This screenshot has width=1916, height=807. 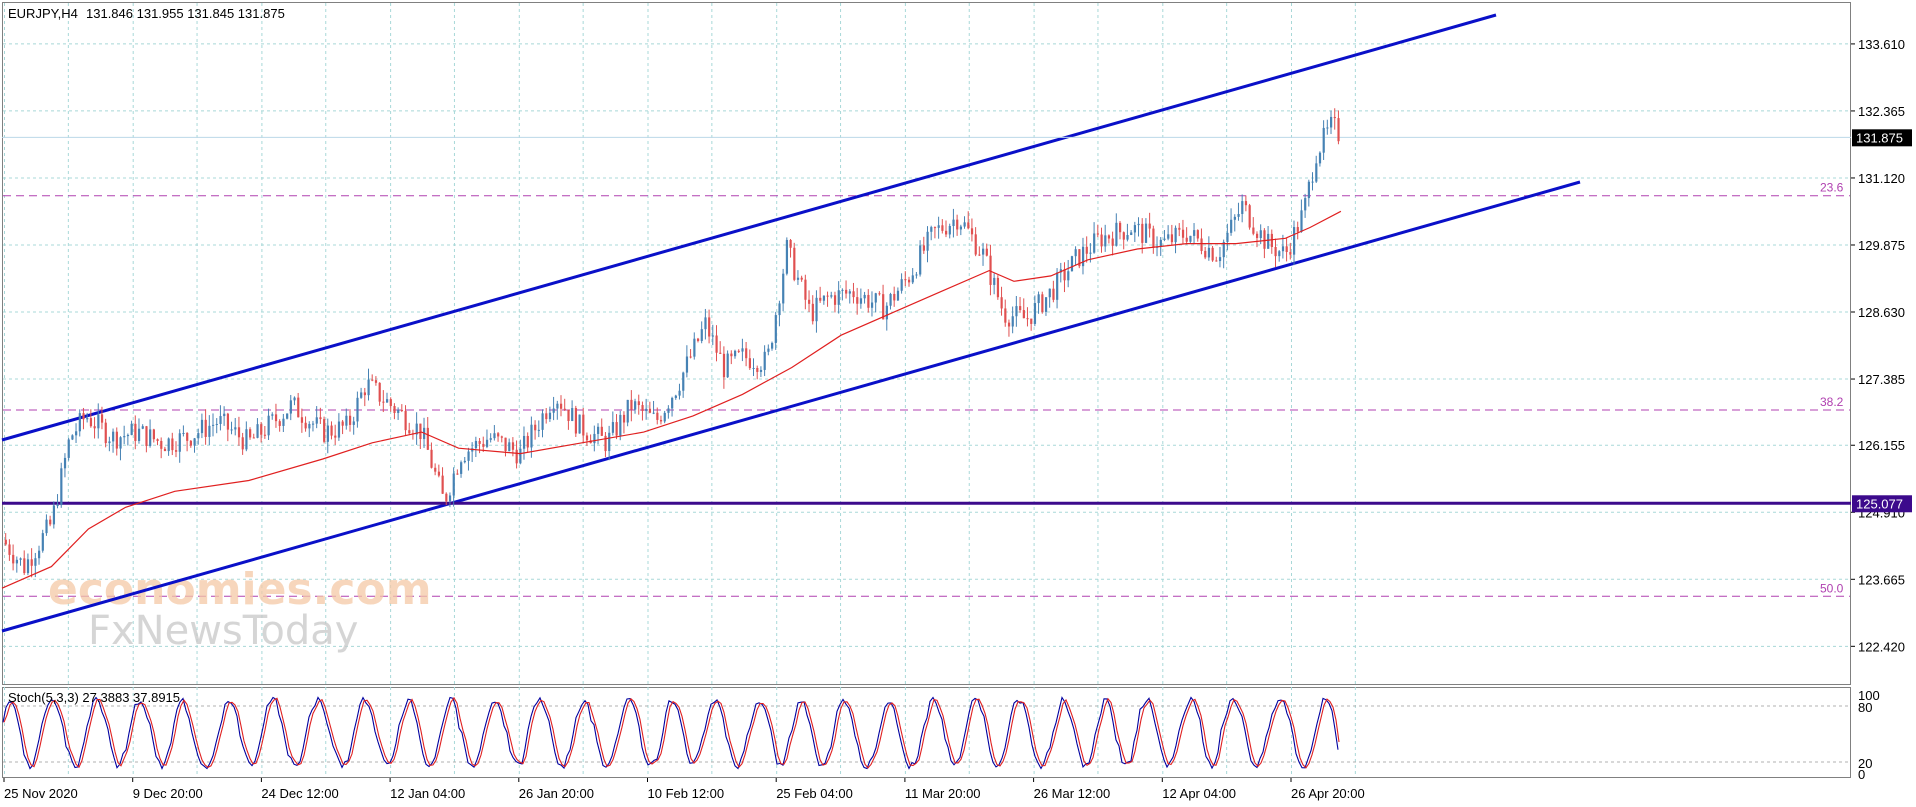 What do you see at coordinates (185, 13) in the screenshot?
I see `ohlc-values: 131.846 131.955 131.845 131.875` at bounding box center [185, 13].